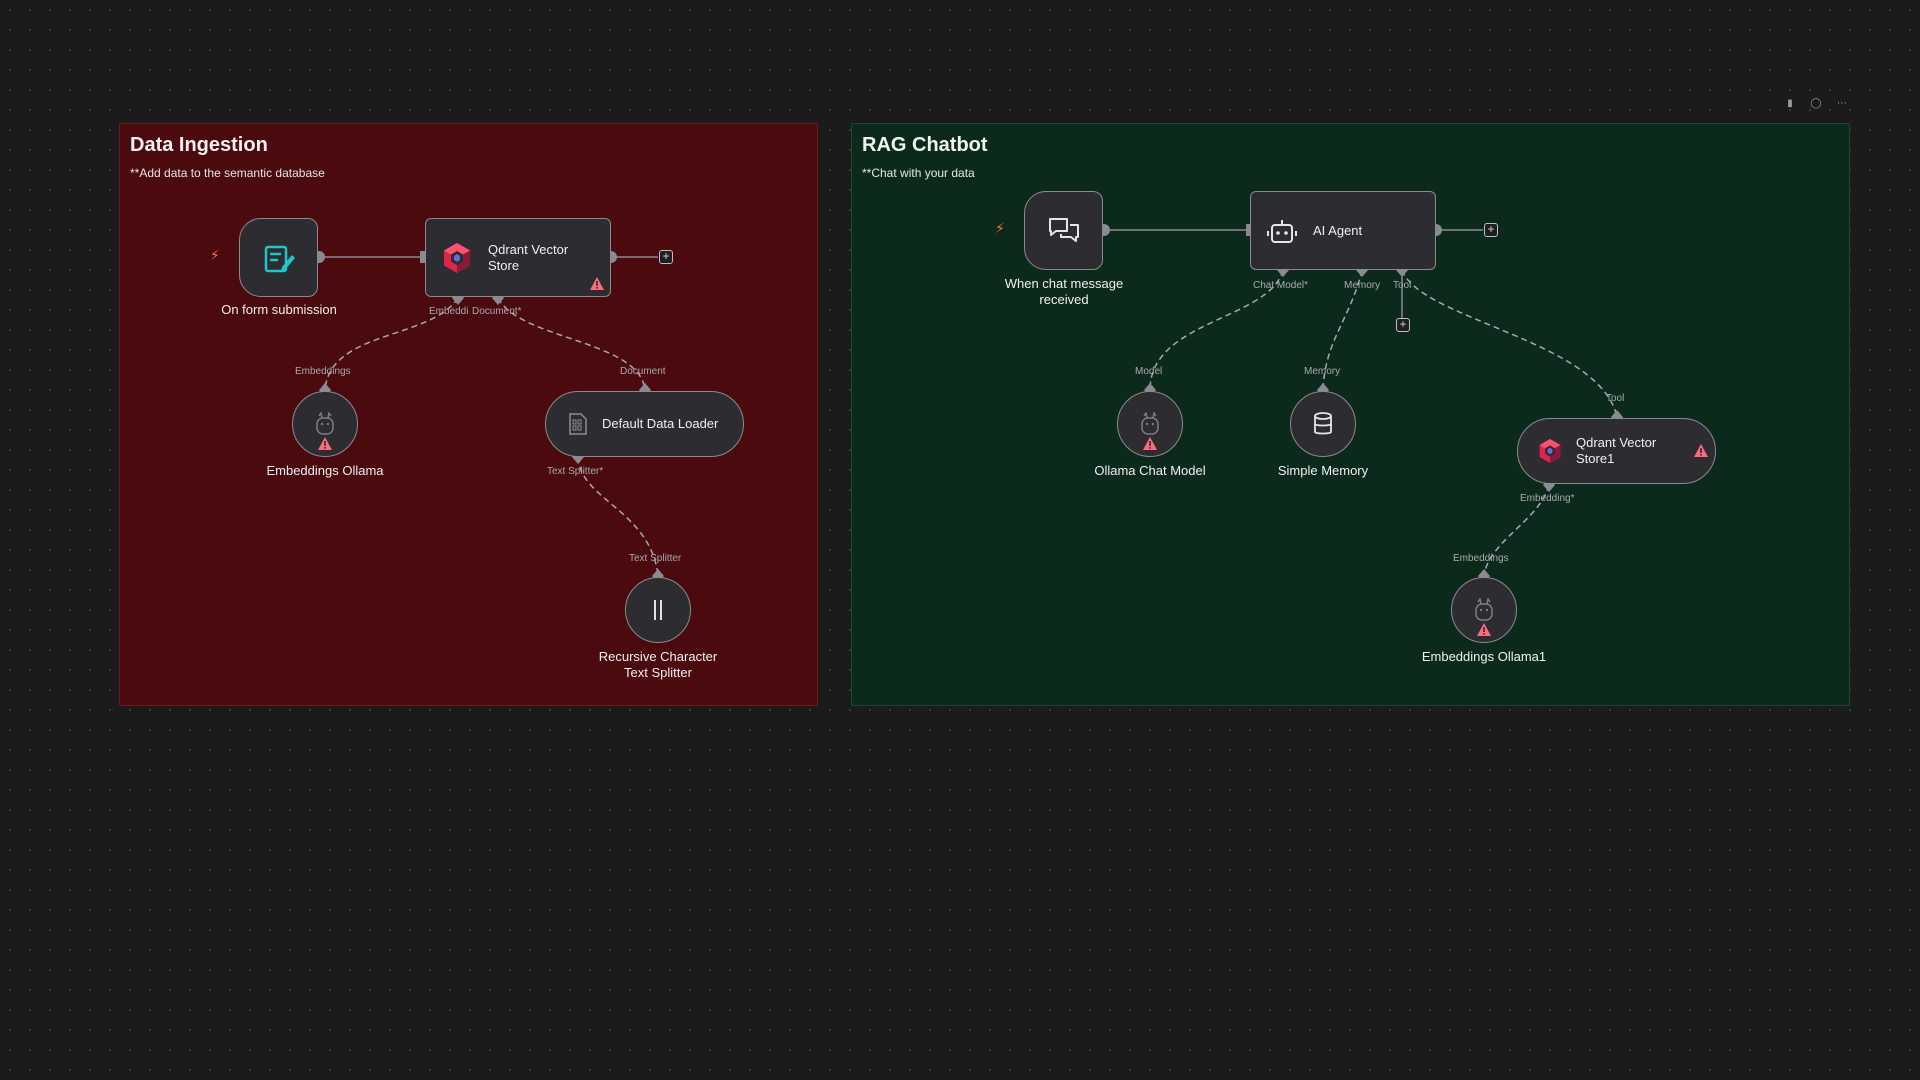 This screenshot has width=1920, height=1080. Describe the element at coordinates (1149, 371) in the screenshot. I see `port-label: Model` at that location.